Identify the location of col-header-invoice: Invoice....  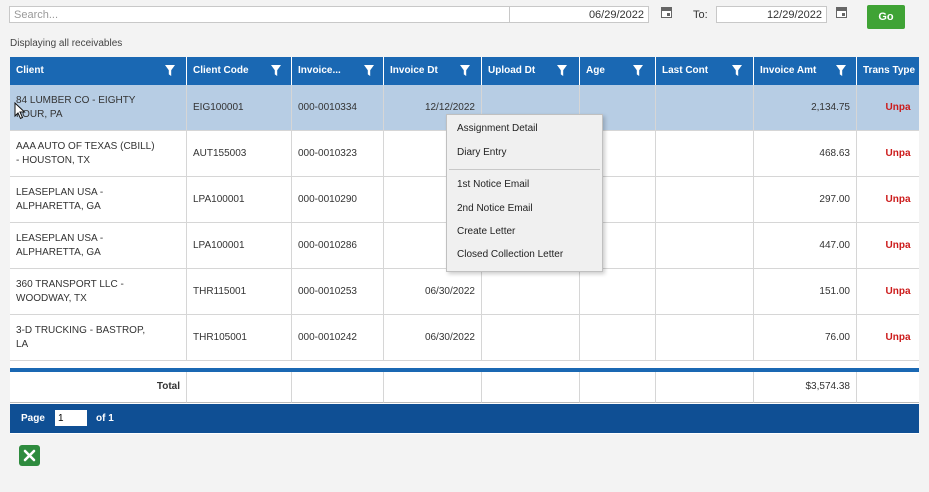
(338, 71).